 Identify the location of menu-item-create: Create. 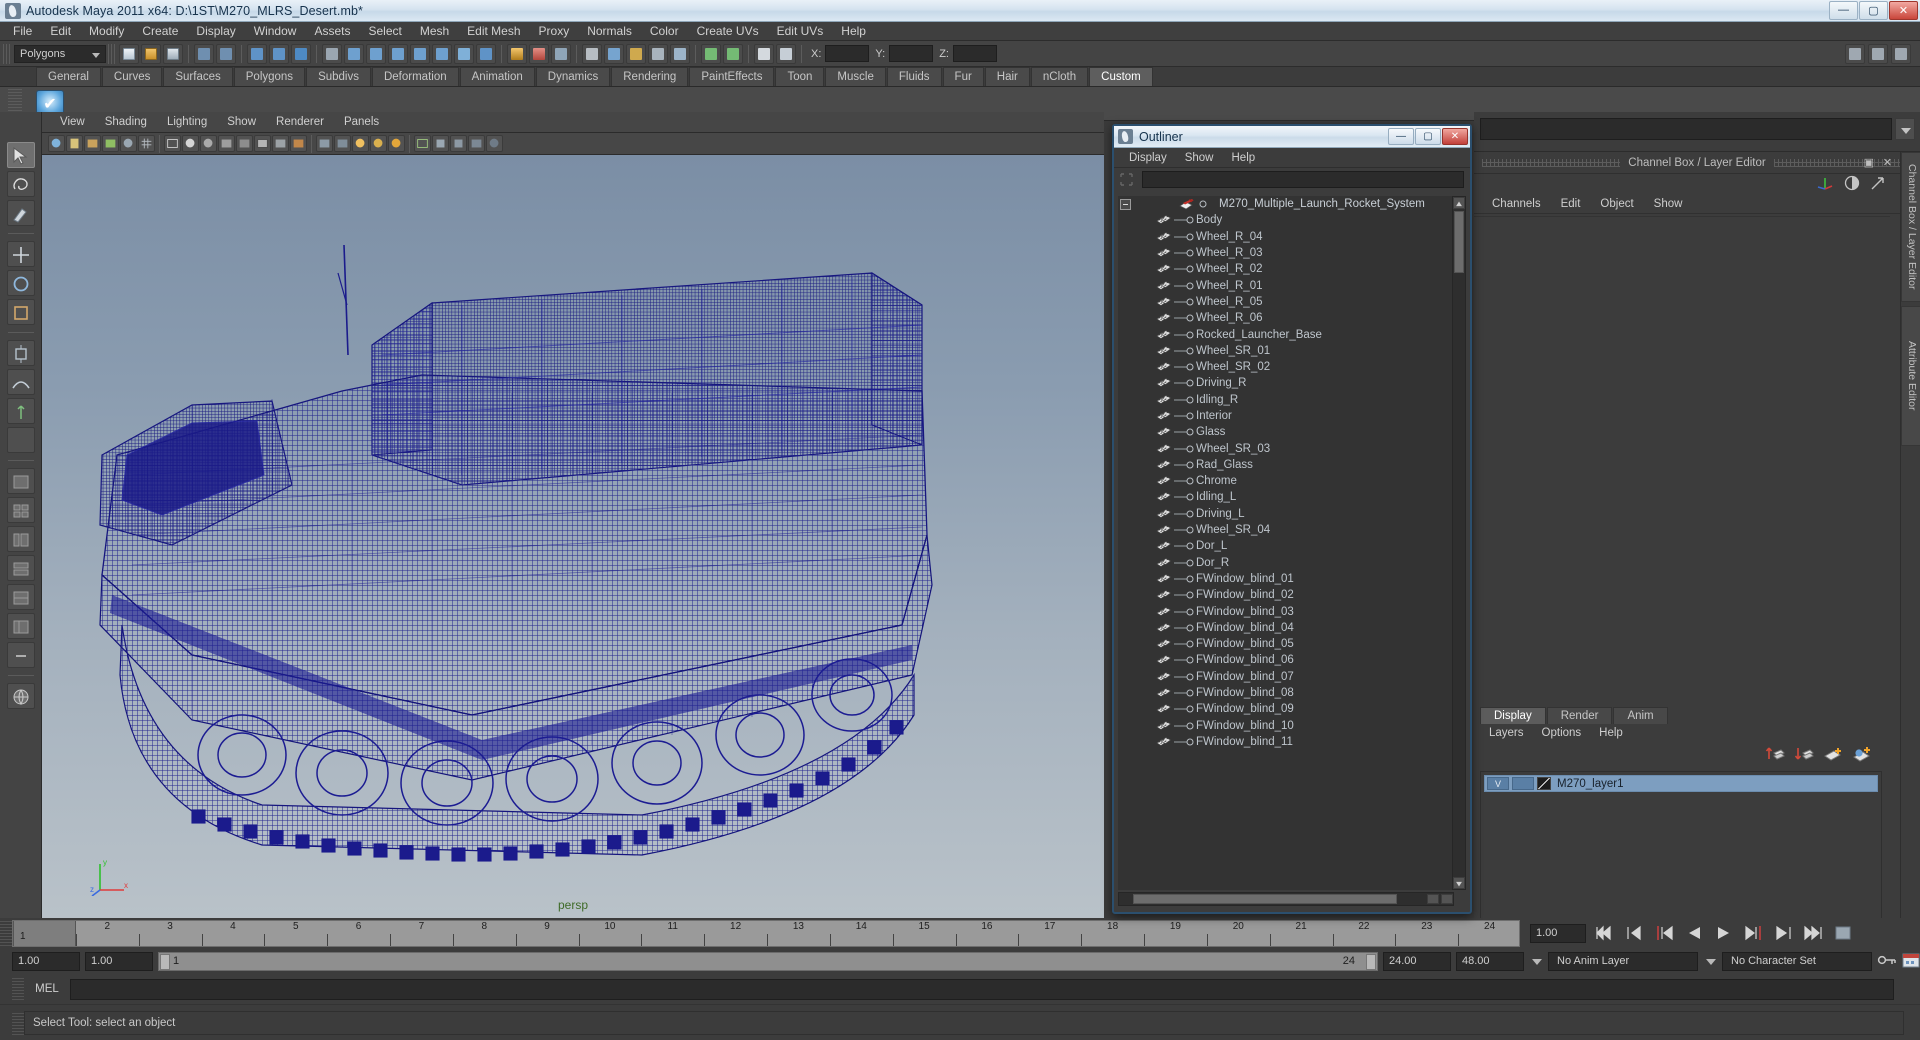
(160, 31).